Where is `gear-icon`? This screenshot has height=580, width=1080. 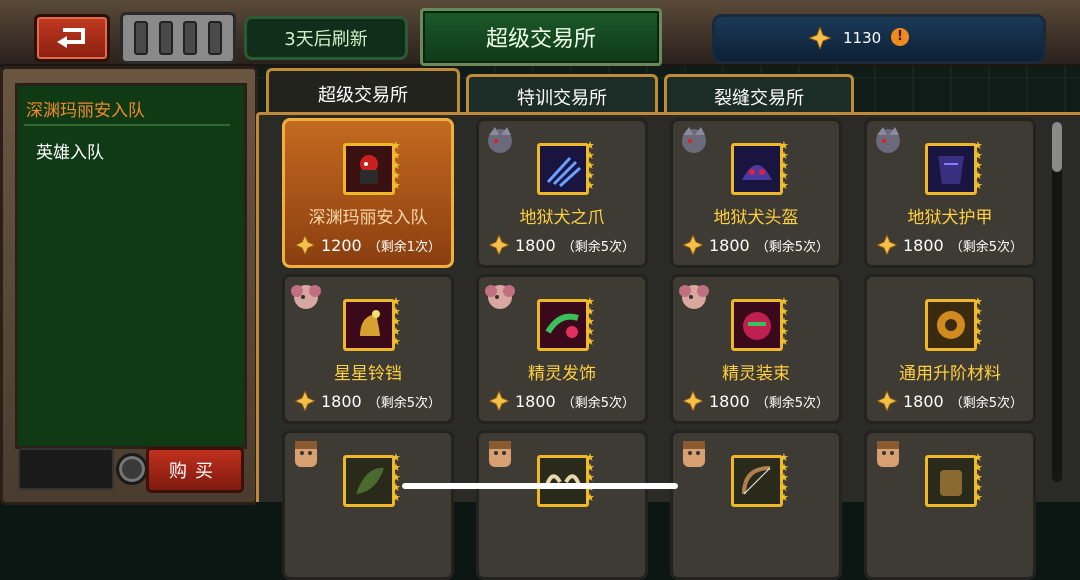
gear-icon is located at coordinates (951, 325).